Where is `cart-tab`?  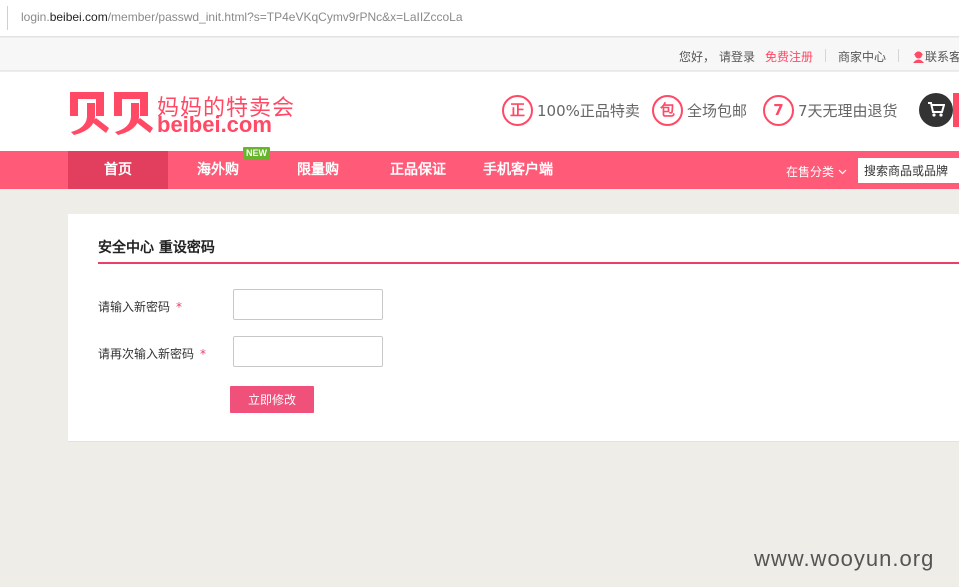 cart-tab is located at coordinates (956, 110).